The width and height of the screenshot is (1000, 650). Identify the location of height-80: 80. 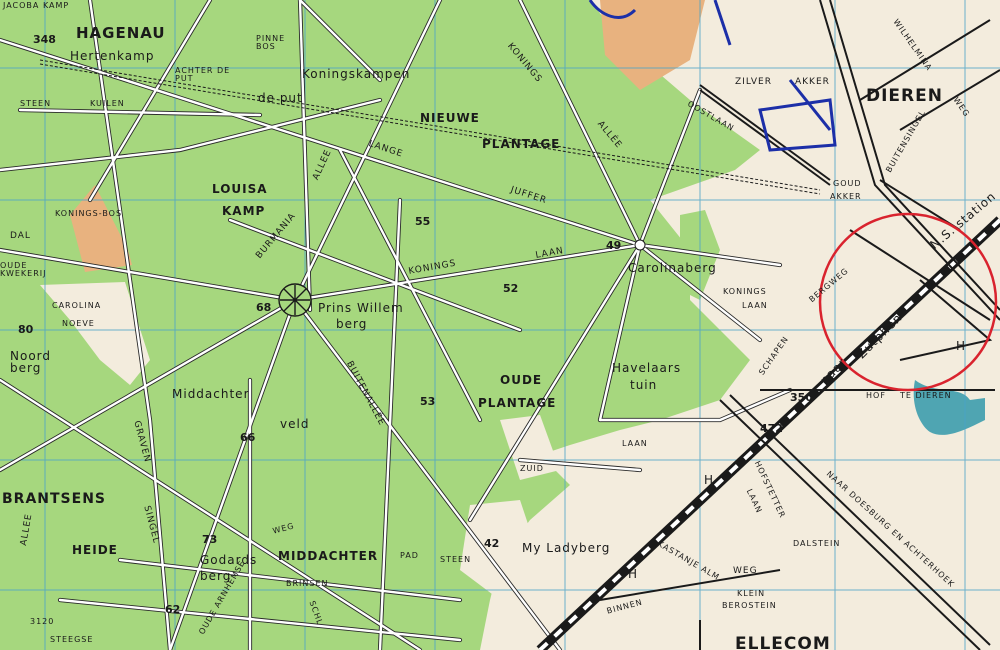
(26, 329).